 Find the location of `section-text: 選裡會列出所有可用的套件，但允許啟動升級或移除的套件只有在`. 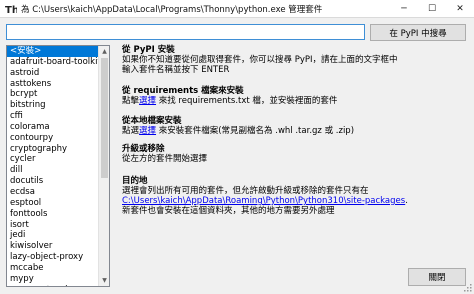

section-text: 選裡會列出所有可用的套件，但允許啟動升級或移除的套件只有在 is located at coordinates (245, 191).